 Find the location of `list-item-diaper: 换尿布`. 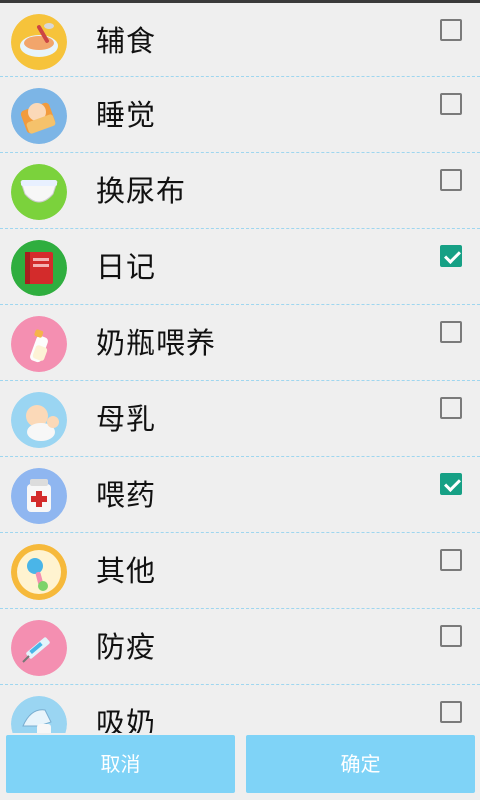

list-item-diaper: 换尿布 is located at coordinates (240, 191).